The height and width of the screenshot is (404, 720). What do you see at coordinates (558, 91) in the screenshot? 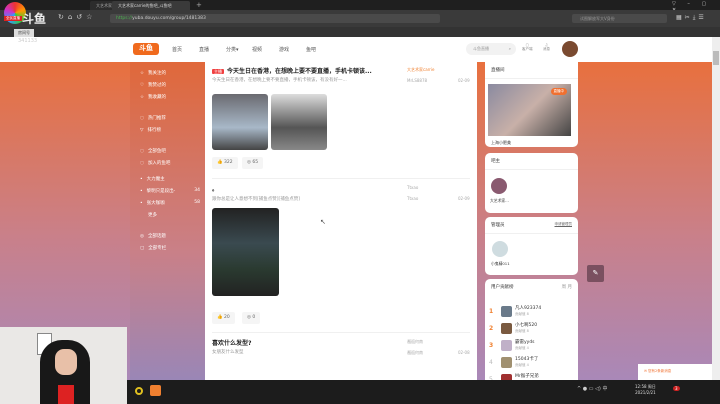
I see `live-badge: 直播中` at bounding box center [558, 91].